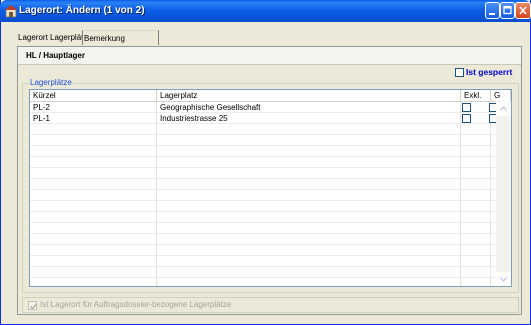  What do you see at coordinates (269, 56) in the screenshot?
I see `header-area: HL / Hauptlager` at bounding box center [269, 56].